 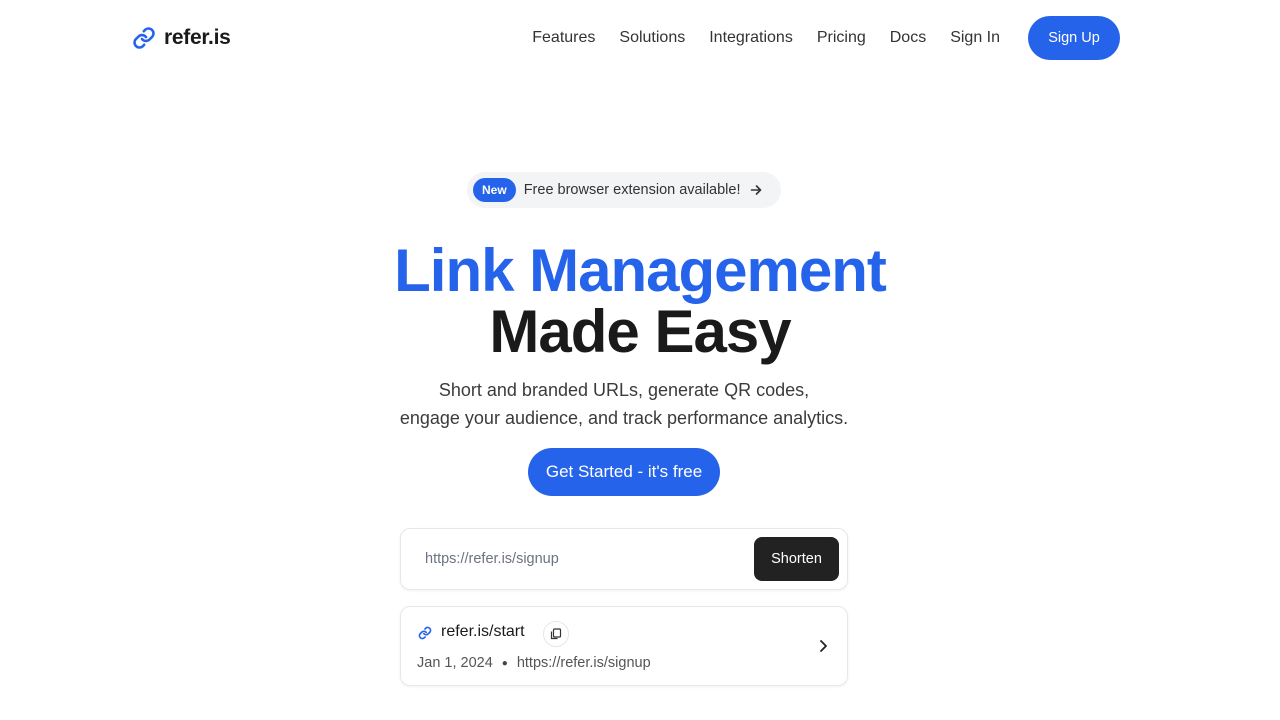 What do you see at coordinates (494, 190) in the screenshot?
I see `new-badge: New` at bounding box center [494, 190].